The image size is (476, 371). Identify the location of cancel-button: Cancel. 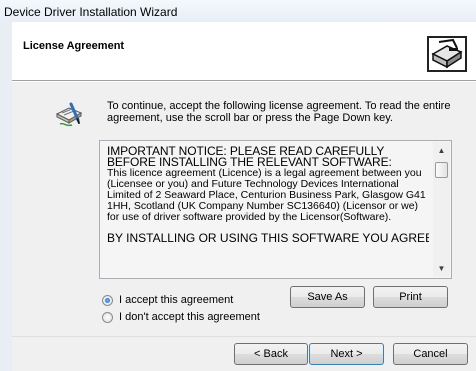
(430, 354).